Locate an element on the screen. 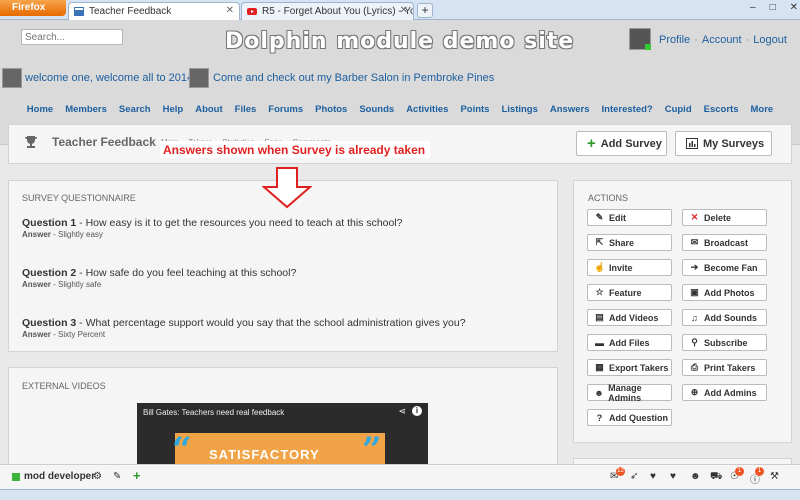 The image size is (800, 500). subscribe-button: ⚲ Subscribe is located at coordinates (724, 342).